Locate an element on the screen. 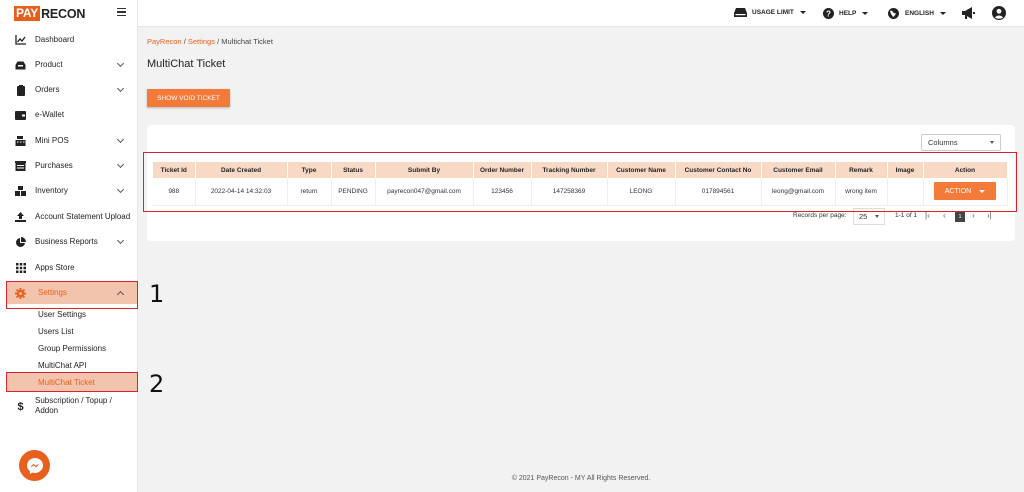 The width and height of the screenshot is (1024, 492). hdd-icon is located at coordinates (740, 12).